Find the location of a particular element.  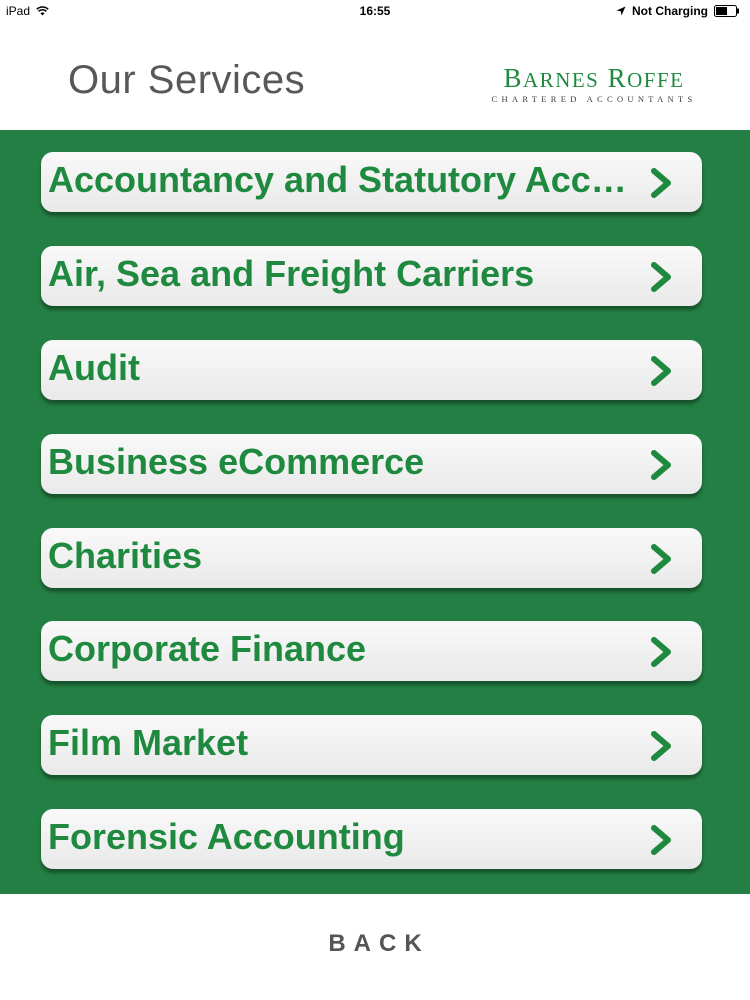

service-item-corporate-finance: Corporate Finance is located at coordinates (371, 651).